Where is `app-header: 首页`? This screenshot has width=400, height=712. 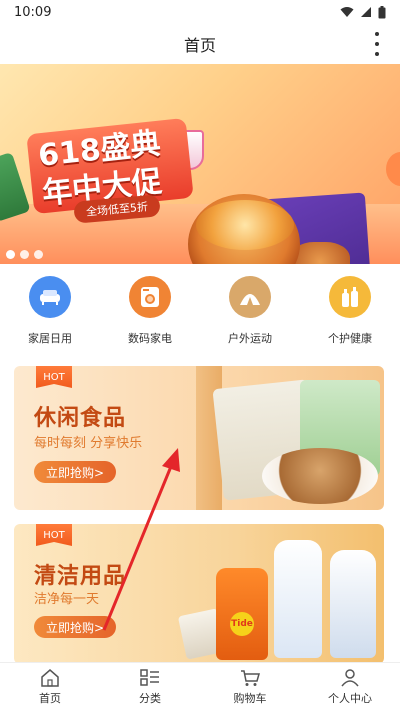 app-header: 首页 is located at coordinates (200, 44).